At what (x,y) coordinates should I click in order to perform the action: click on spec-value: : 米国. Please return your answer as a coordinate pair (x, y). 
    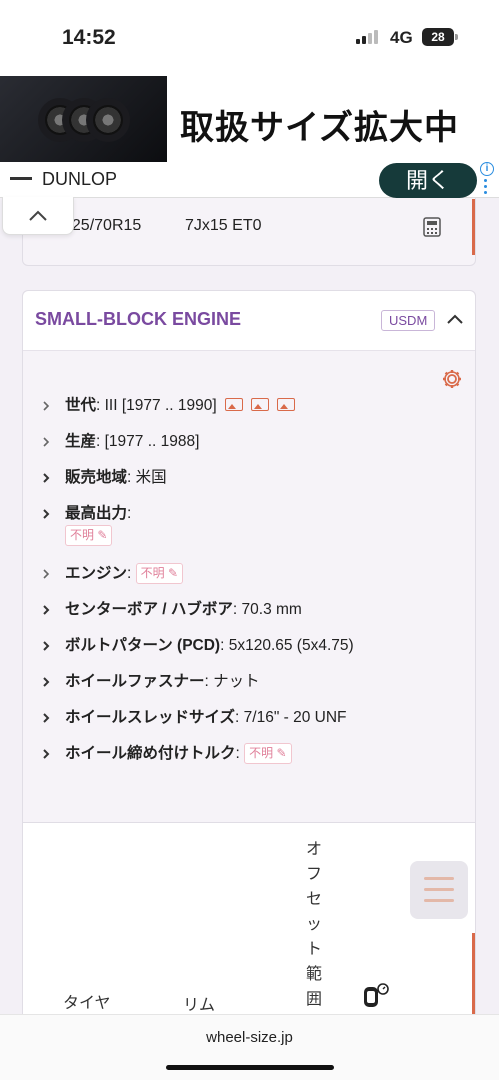
    Looking at the image, I should click on (147, 477).